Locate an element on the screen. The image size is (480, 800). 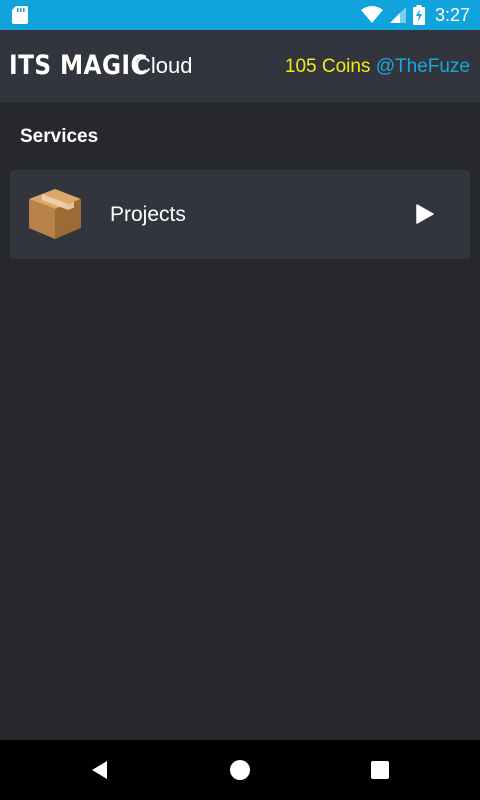
home-icon is located at coordinates (240, 770).